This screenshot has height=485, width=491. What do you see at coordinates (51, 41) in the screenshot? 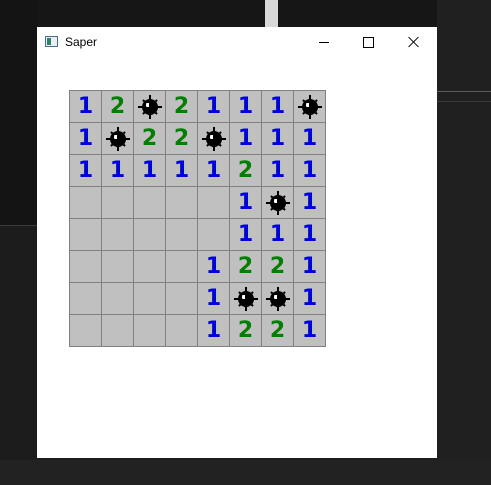
I see `app-window-icon` at bounding box center [51, 41].